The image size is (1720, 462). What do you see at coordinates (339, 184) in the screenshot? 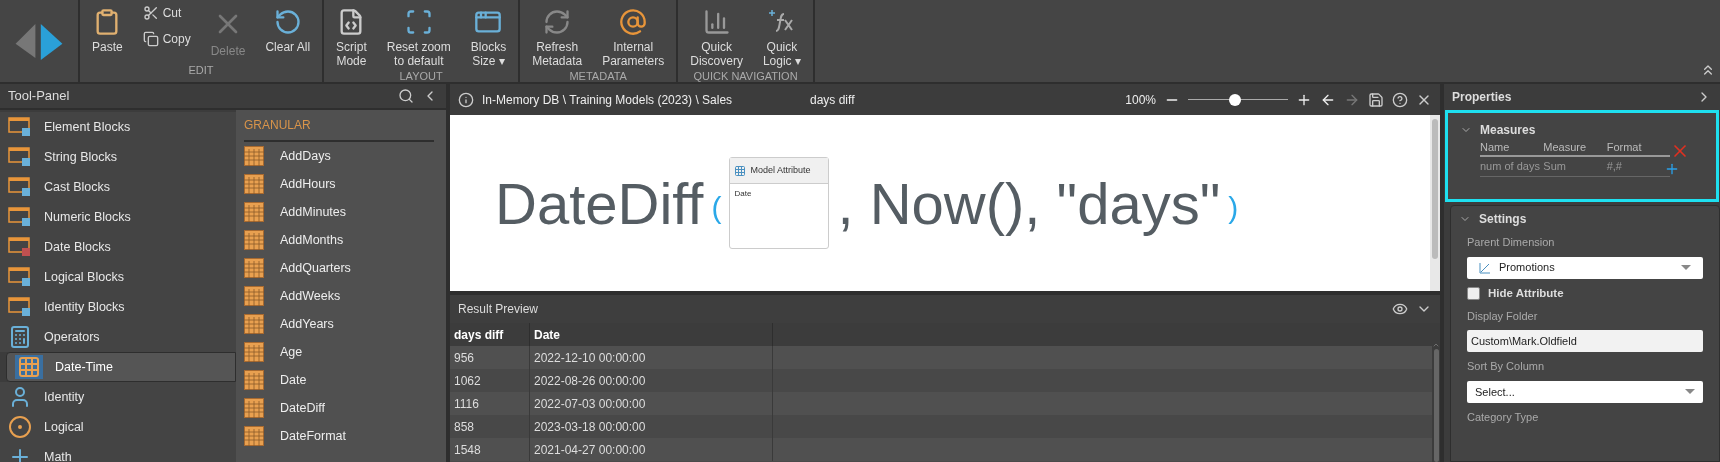
I see `function-item: AddHours` at bounding box center [339, 184].